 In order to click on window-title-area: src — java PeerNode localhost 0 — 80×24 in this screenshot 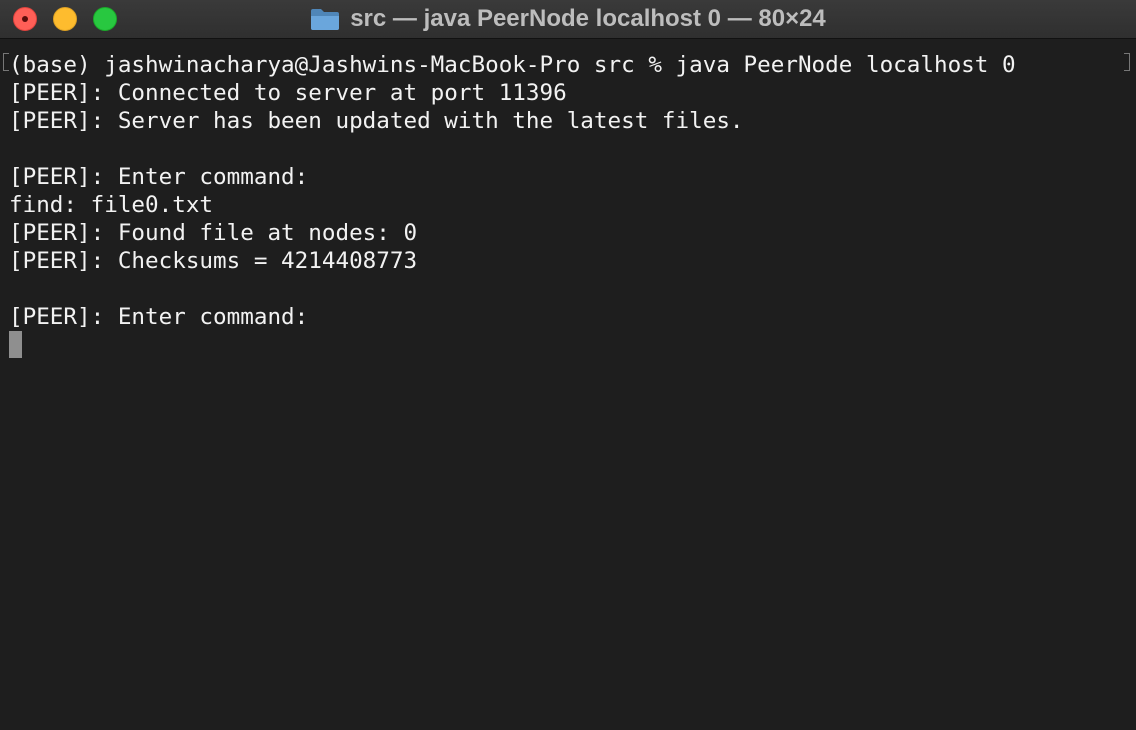, I will do `click(568, 19)`.